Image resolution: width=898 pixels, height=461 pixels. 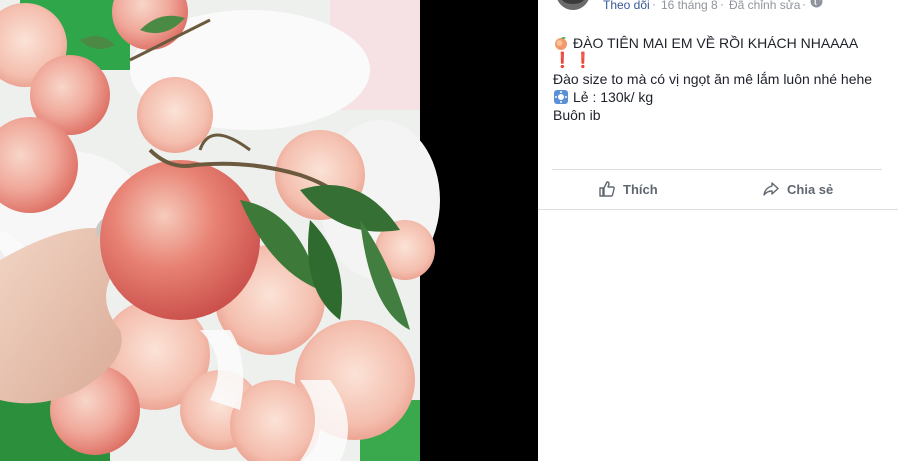 I want to click on edited-label: Đã chỉnh sửa, so click(x=764, y=6).